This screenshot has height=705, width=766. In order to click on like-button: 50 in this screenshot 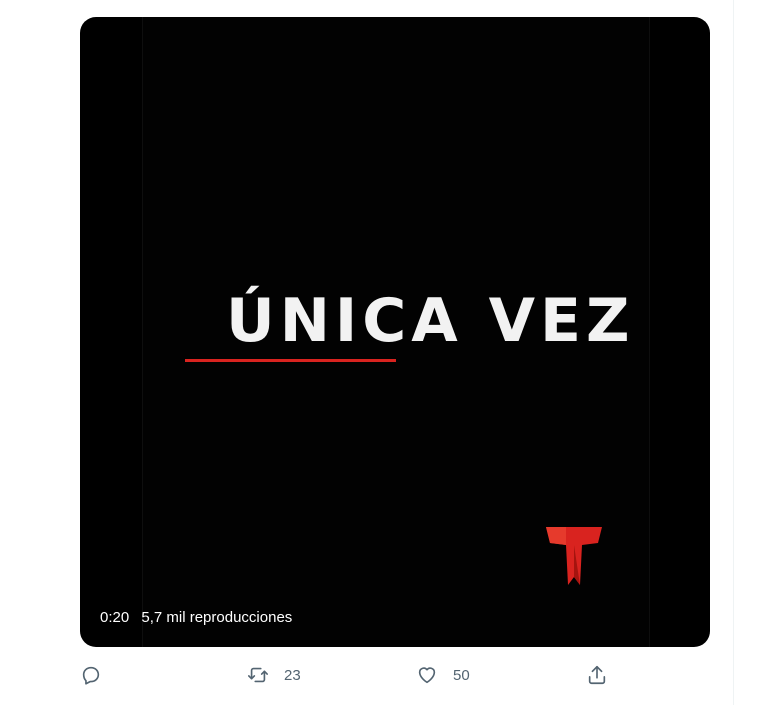, I will do `click(443, 675)`.